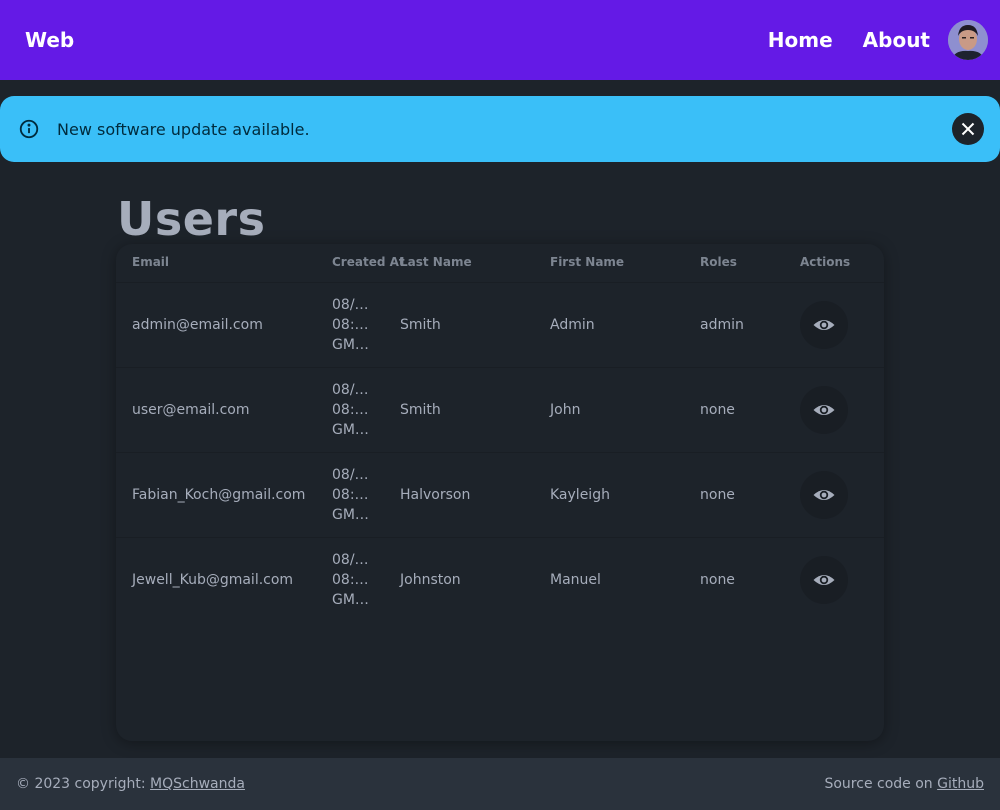 This screenshot has width=1000, height=810. I want to click on nav-about-link: About, so click(896, 40).